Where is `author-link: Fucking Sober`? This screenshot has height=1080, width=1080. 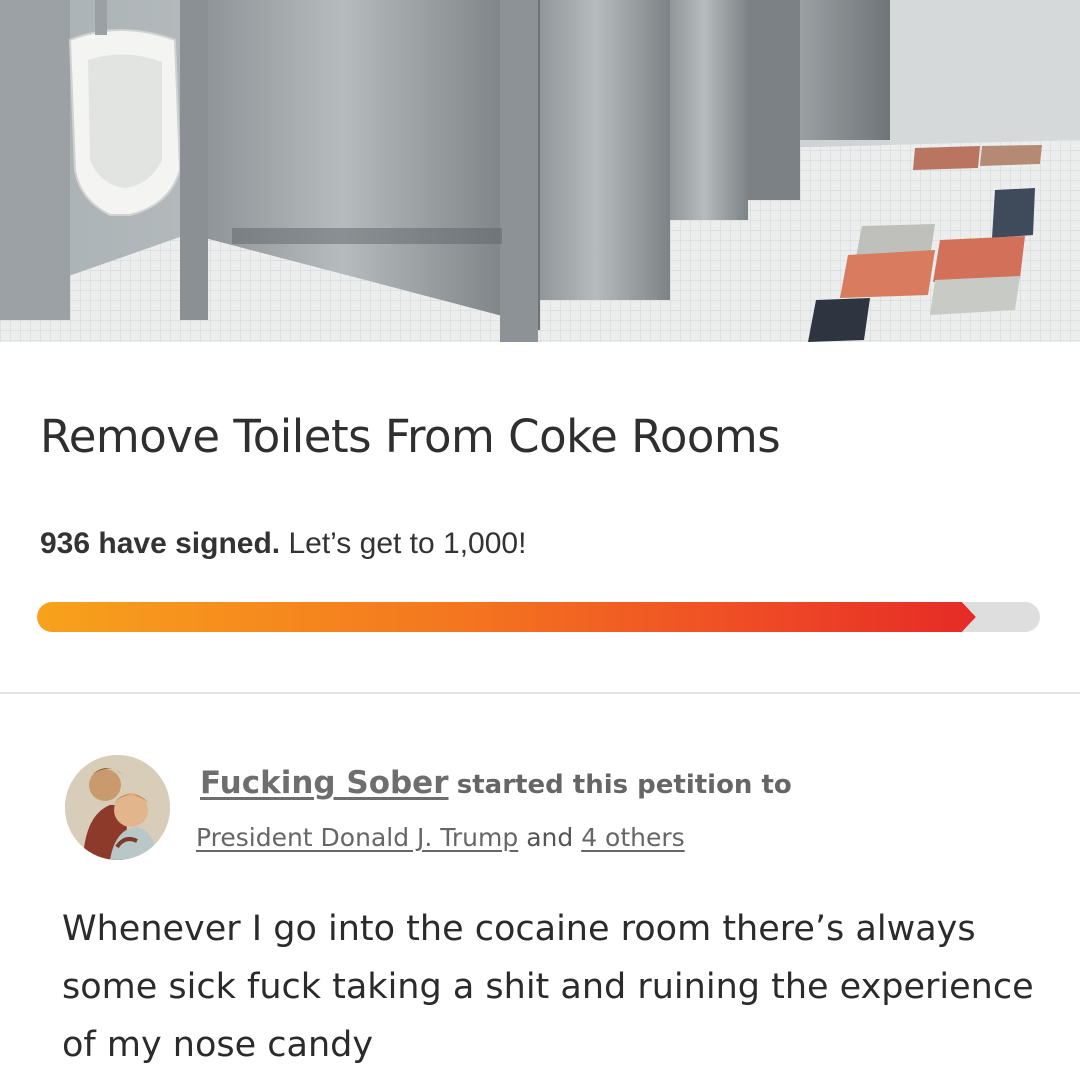 author-link: Fucking Sober is located at coordinates (324, 783).